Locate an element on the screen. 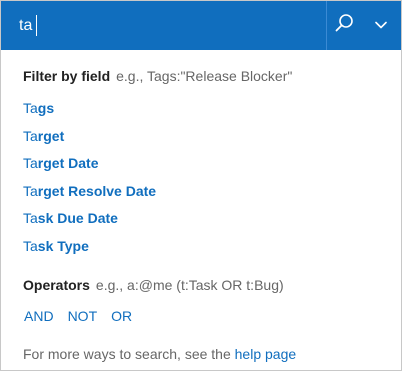 The width and height of the screenshot is (402, 371). search-button is located at coordinates (344, 25).